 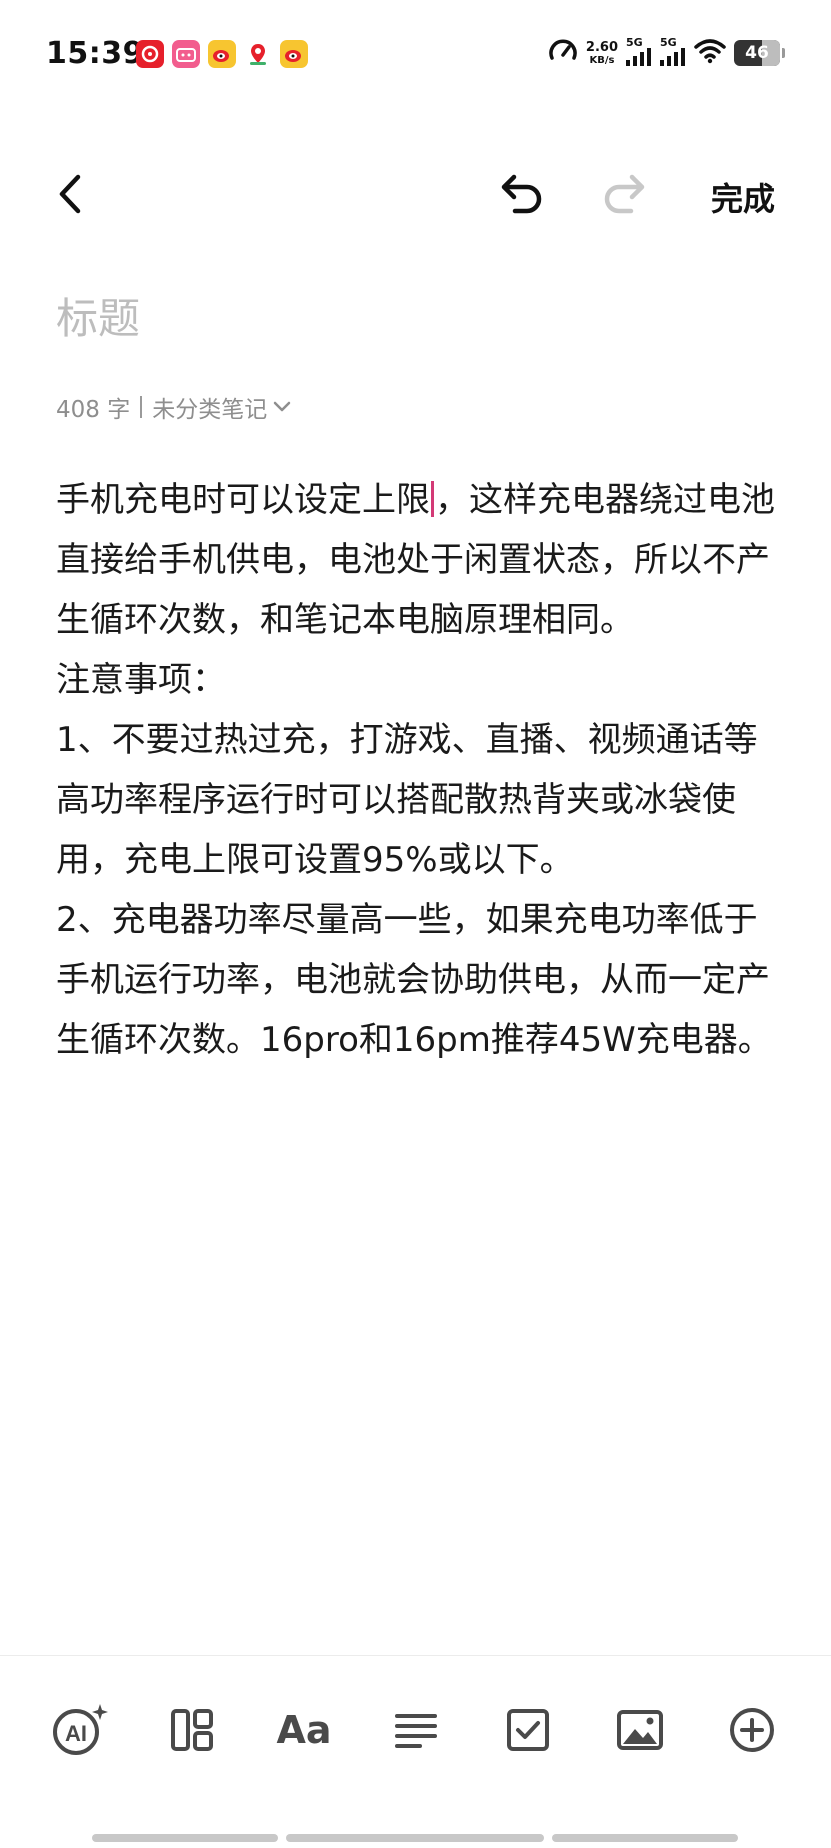 I want to click on layout-template-button, so click(x=192, y=1730).